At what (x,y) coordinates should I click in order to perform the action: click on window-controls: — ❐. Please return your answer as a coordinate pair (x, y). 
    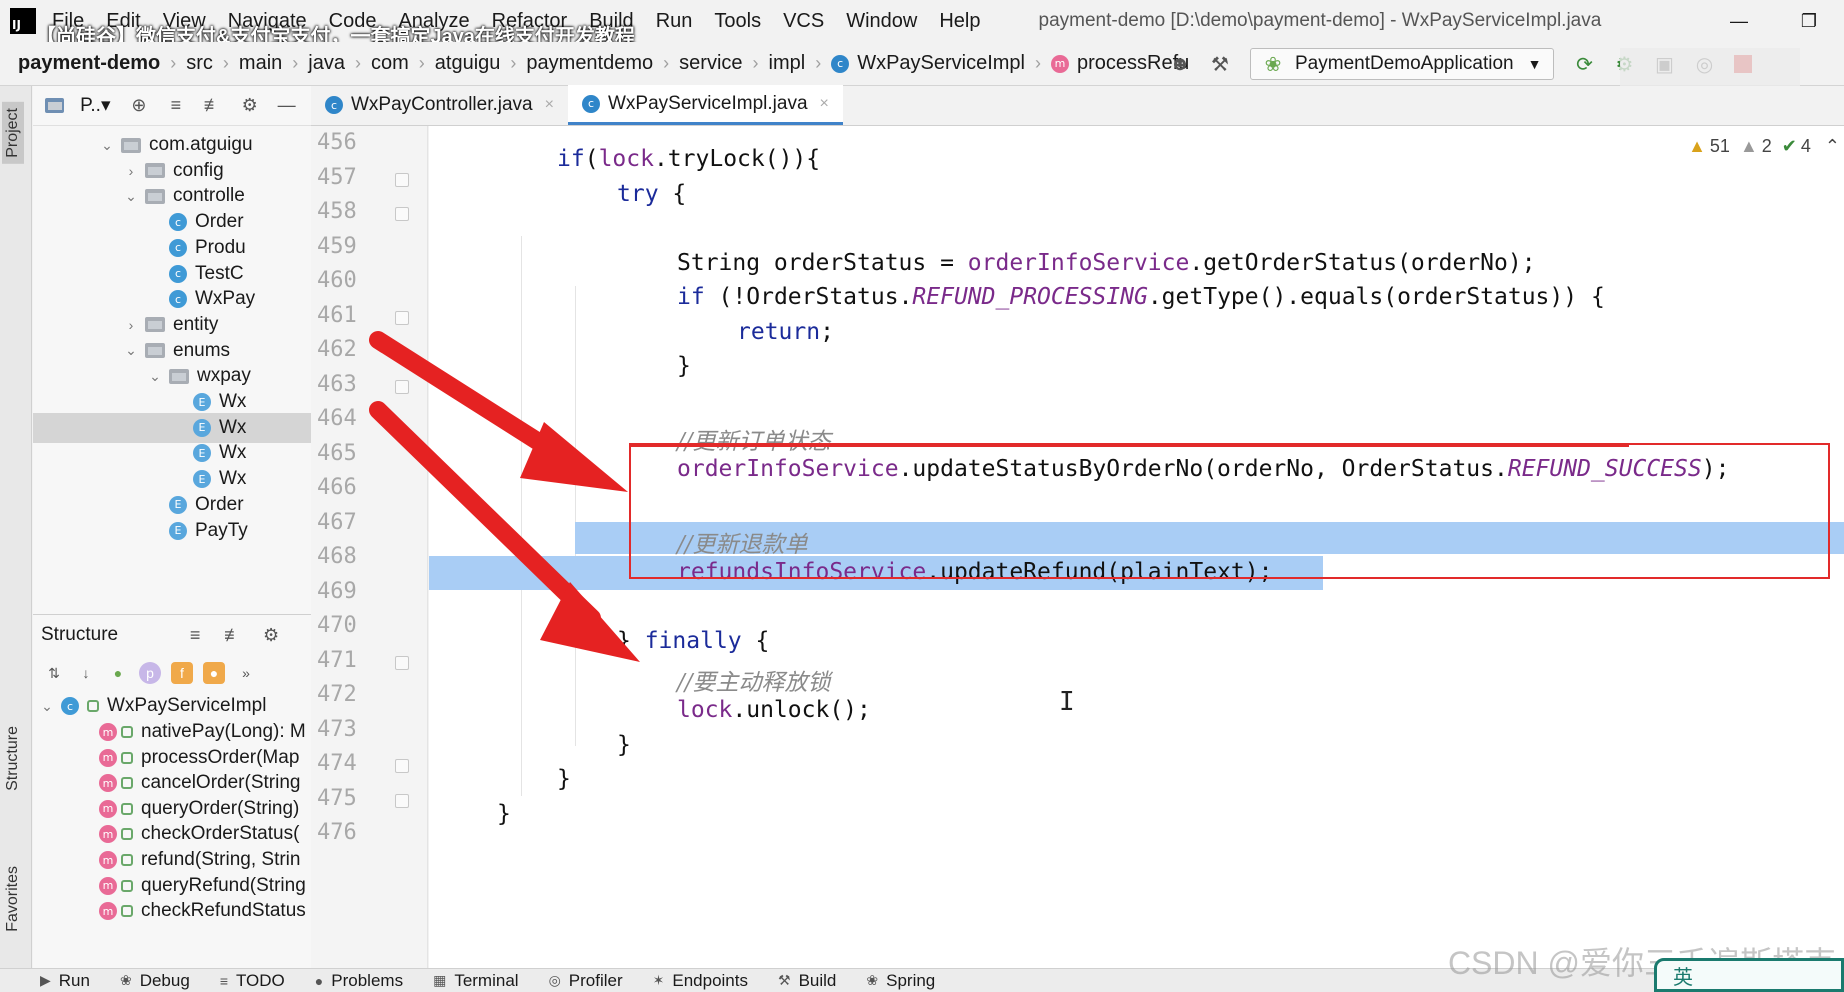
    Looking at the image, I should click on (1774, 21).